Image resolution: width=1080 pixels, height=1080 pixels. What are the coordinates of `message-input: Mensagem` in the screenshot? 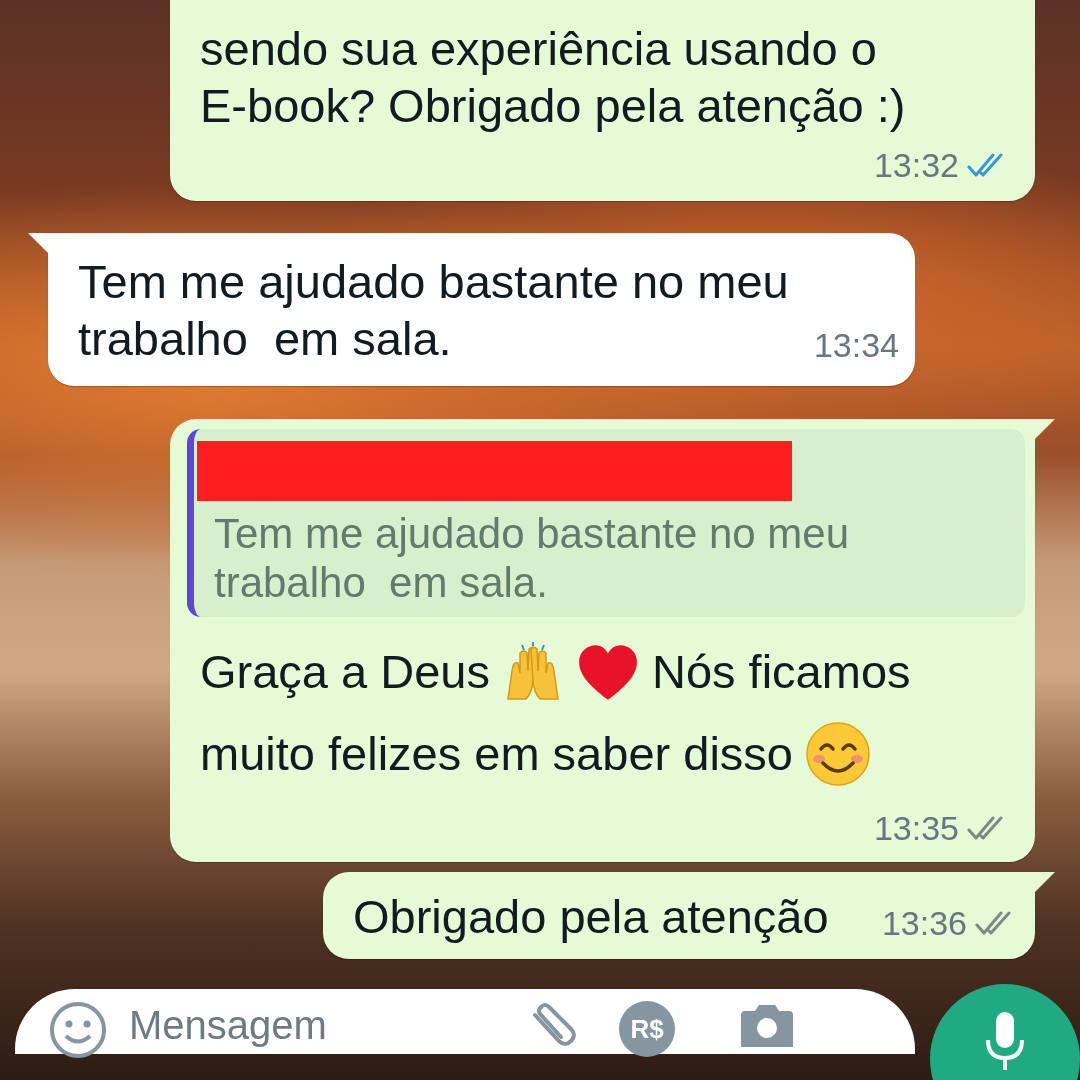 It's located at (309, 1025).